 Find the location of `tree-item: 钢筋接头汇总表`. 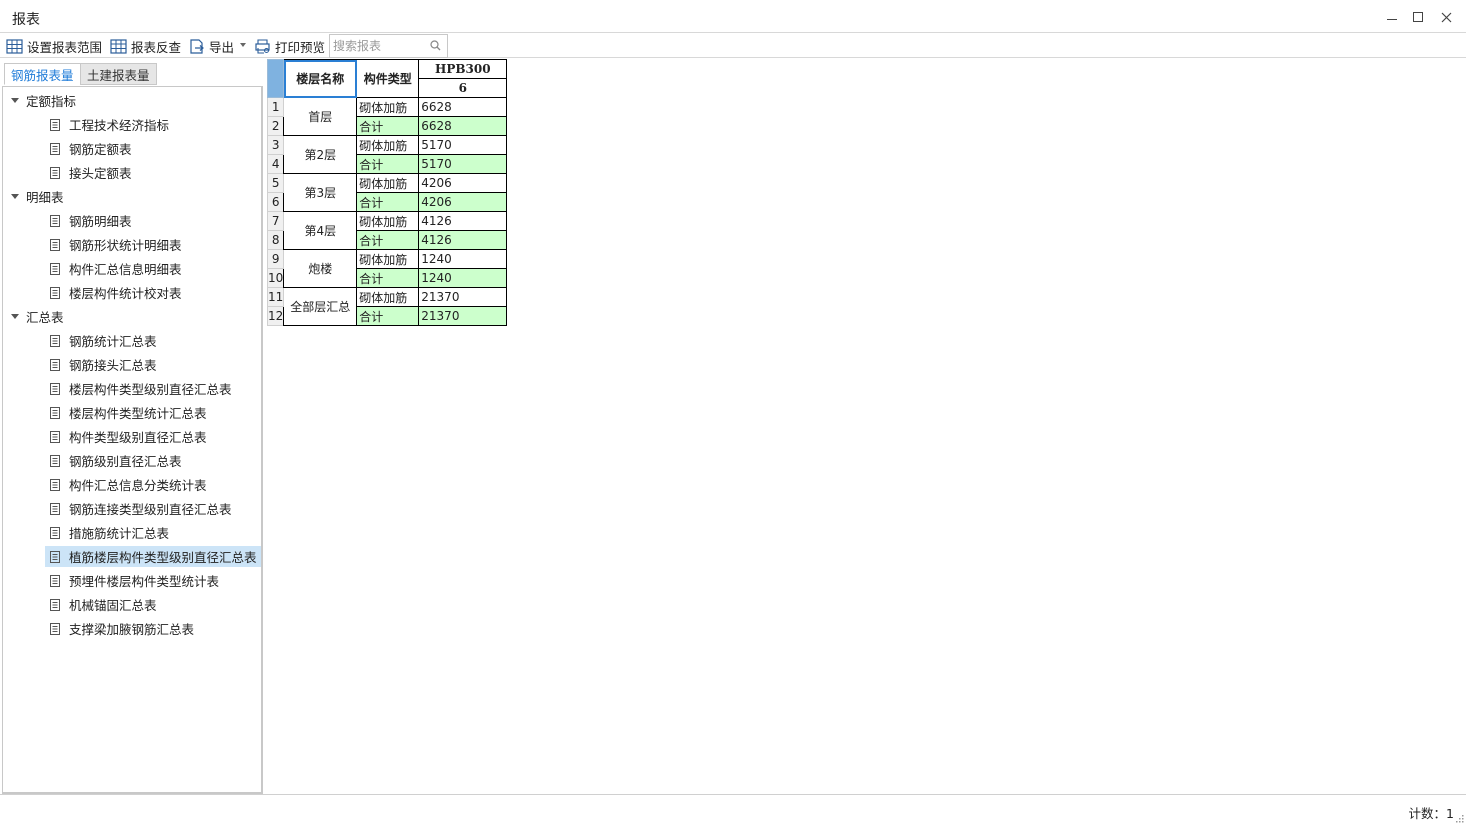

tree-item: 钢筋接头汇总表 is located at coordinates (103, 364).